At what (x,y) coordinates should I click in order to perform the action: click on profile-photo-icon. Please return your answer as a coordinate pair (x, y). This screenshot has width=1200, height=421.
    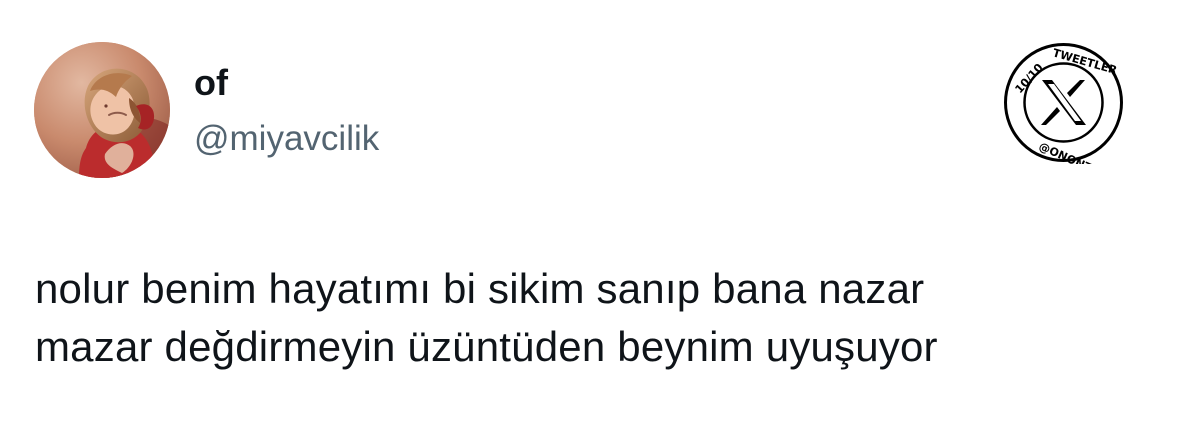
    Looking at the image, I should click on (102, 110).